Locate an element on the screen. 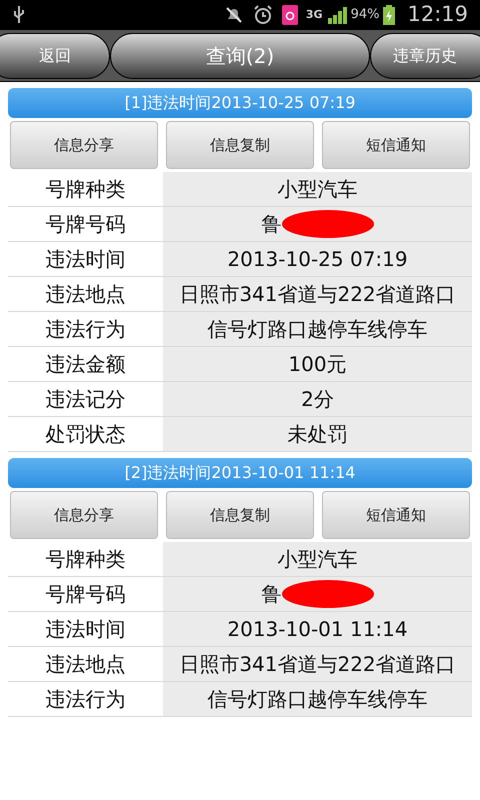 The image size is (480, 800). signal-icon is located at coordinates (337, 15).